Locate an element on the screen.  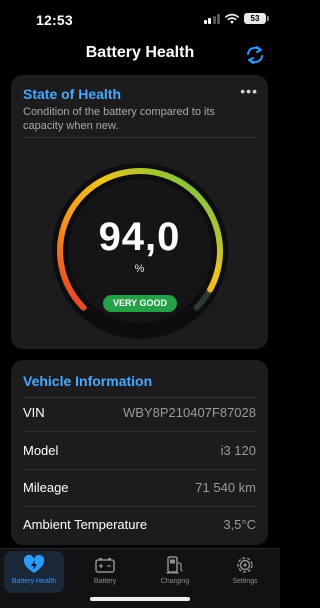
info-row-ambient-temperature: Ambient Temperature 3,5°C is located at coordinates (139, 526).